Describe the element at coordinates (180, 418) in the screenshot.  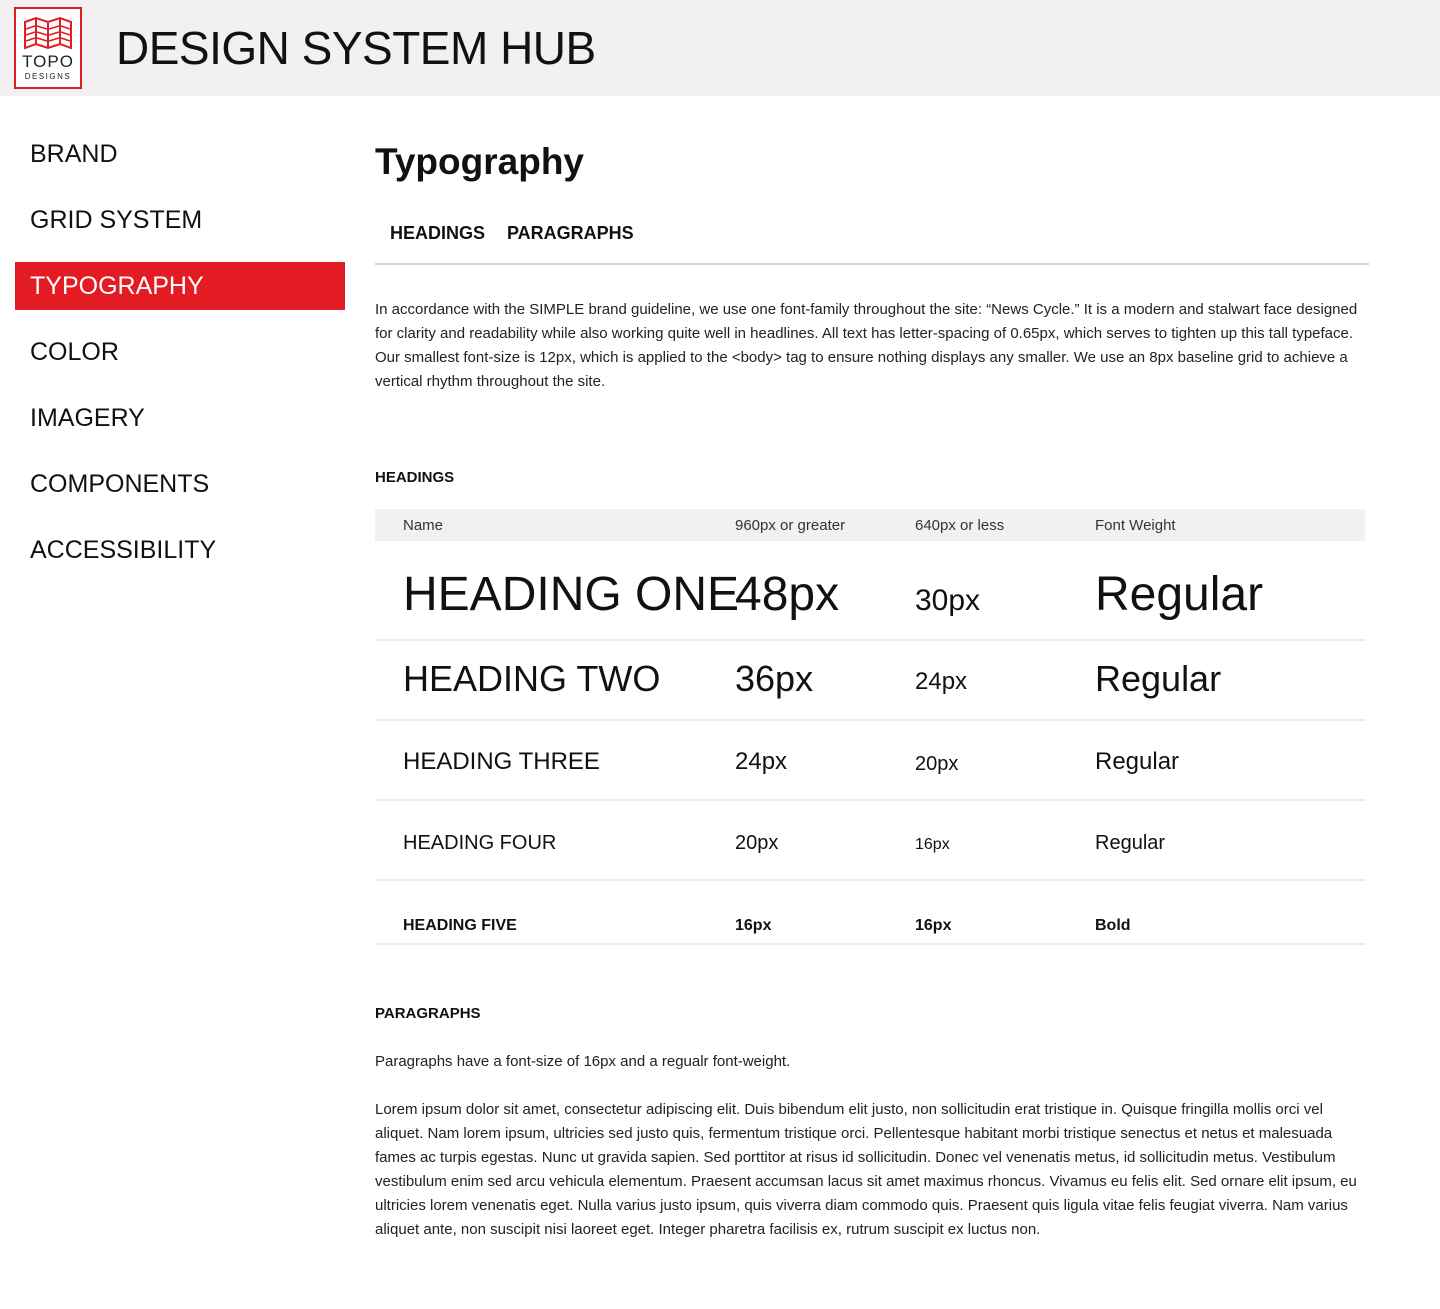
I see `sidebar-item-imagery: IMAGERY` at that location.